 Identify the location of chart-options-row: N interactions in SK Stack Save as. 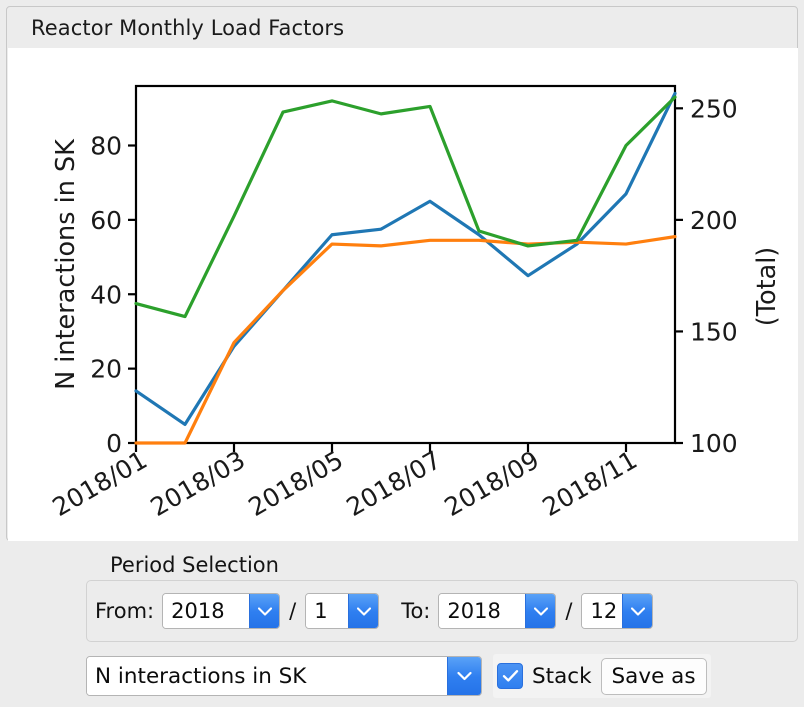
(442, 676).